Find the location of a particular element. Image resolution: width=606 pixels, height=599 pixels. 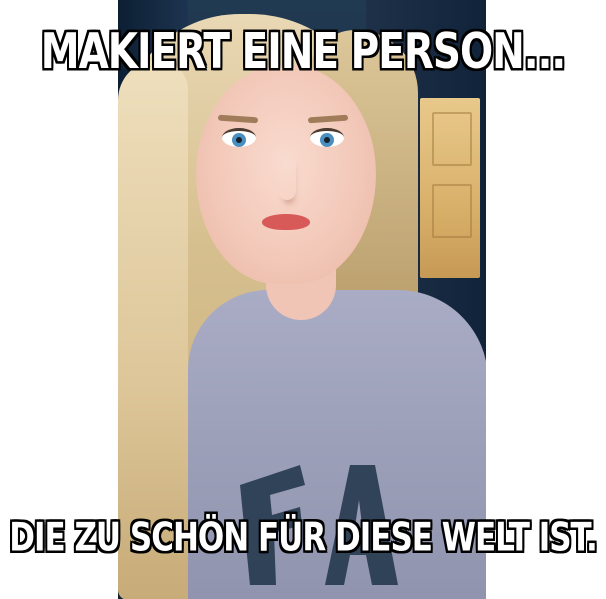

face is located at coordinates (286, 174).